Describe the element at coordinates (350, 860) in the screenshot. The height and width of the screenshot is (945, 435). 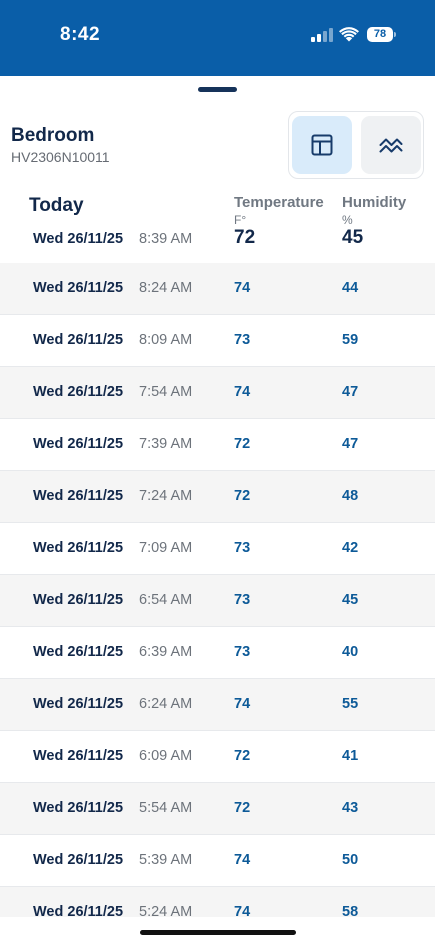
I see `row-humidity: 50` at that location.